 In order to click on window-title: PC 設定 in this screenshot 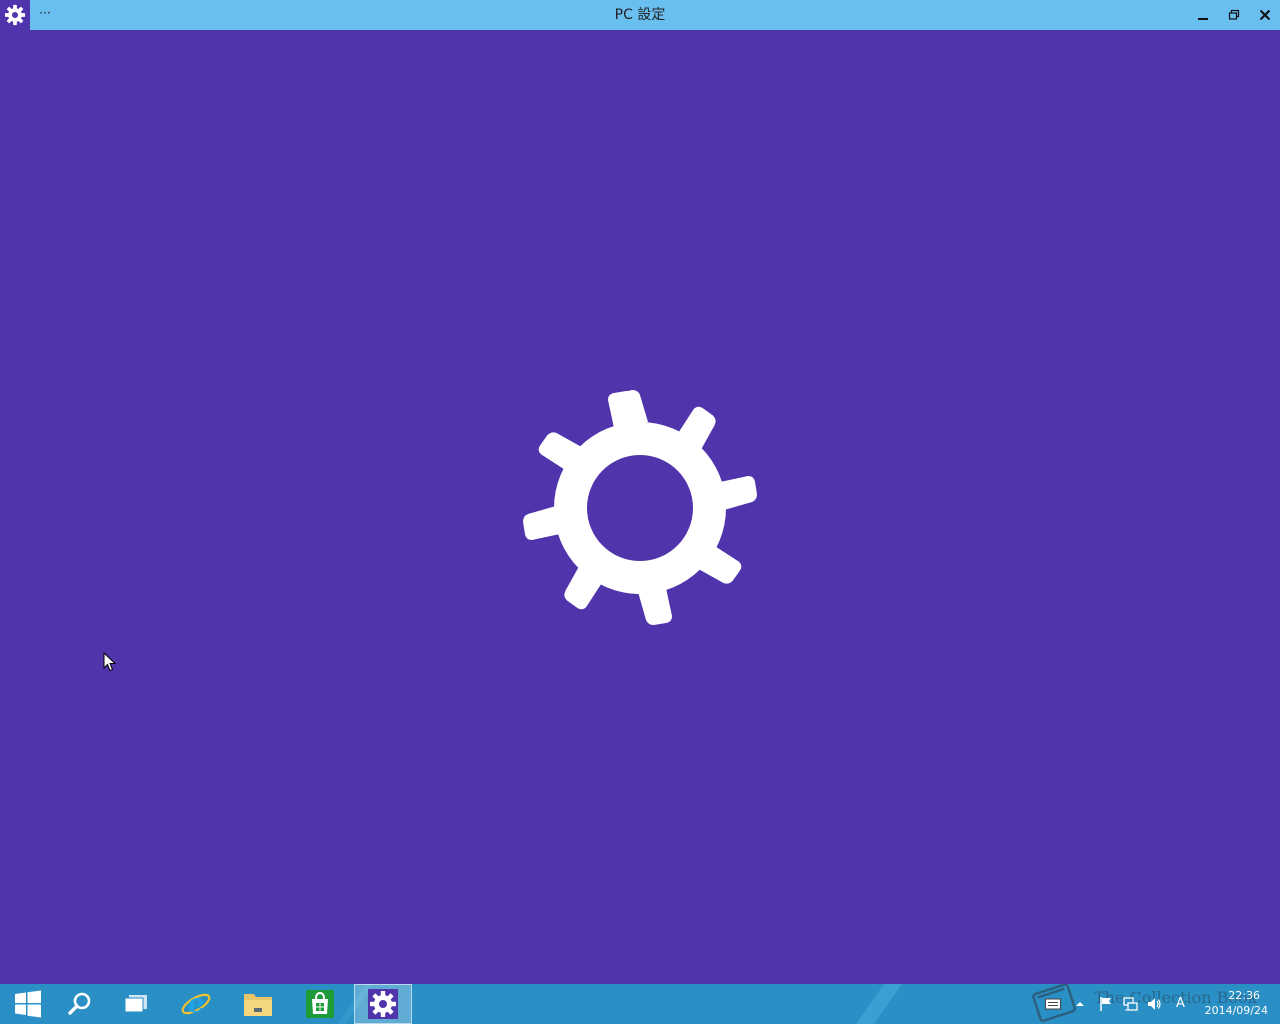, I will do `click(640, 15)`.